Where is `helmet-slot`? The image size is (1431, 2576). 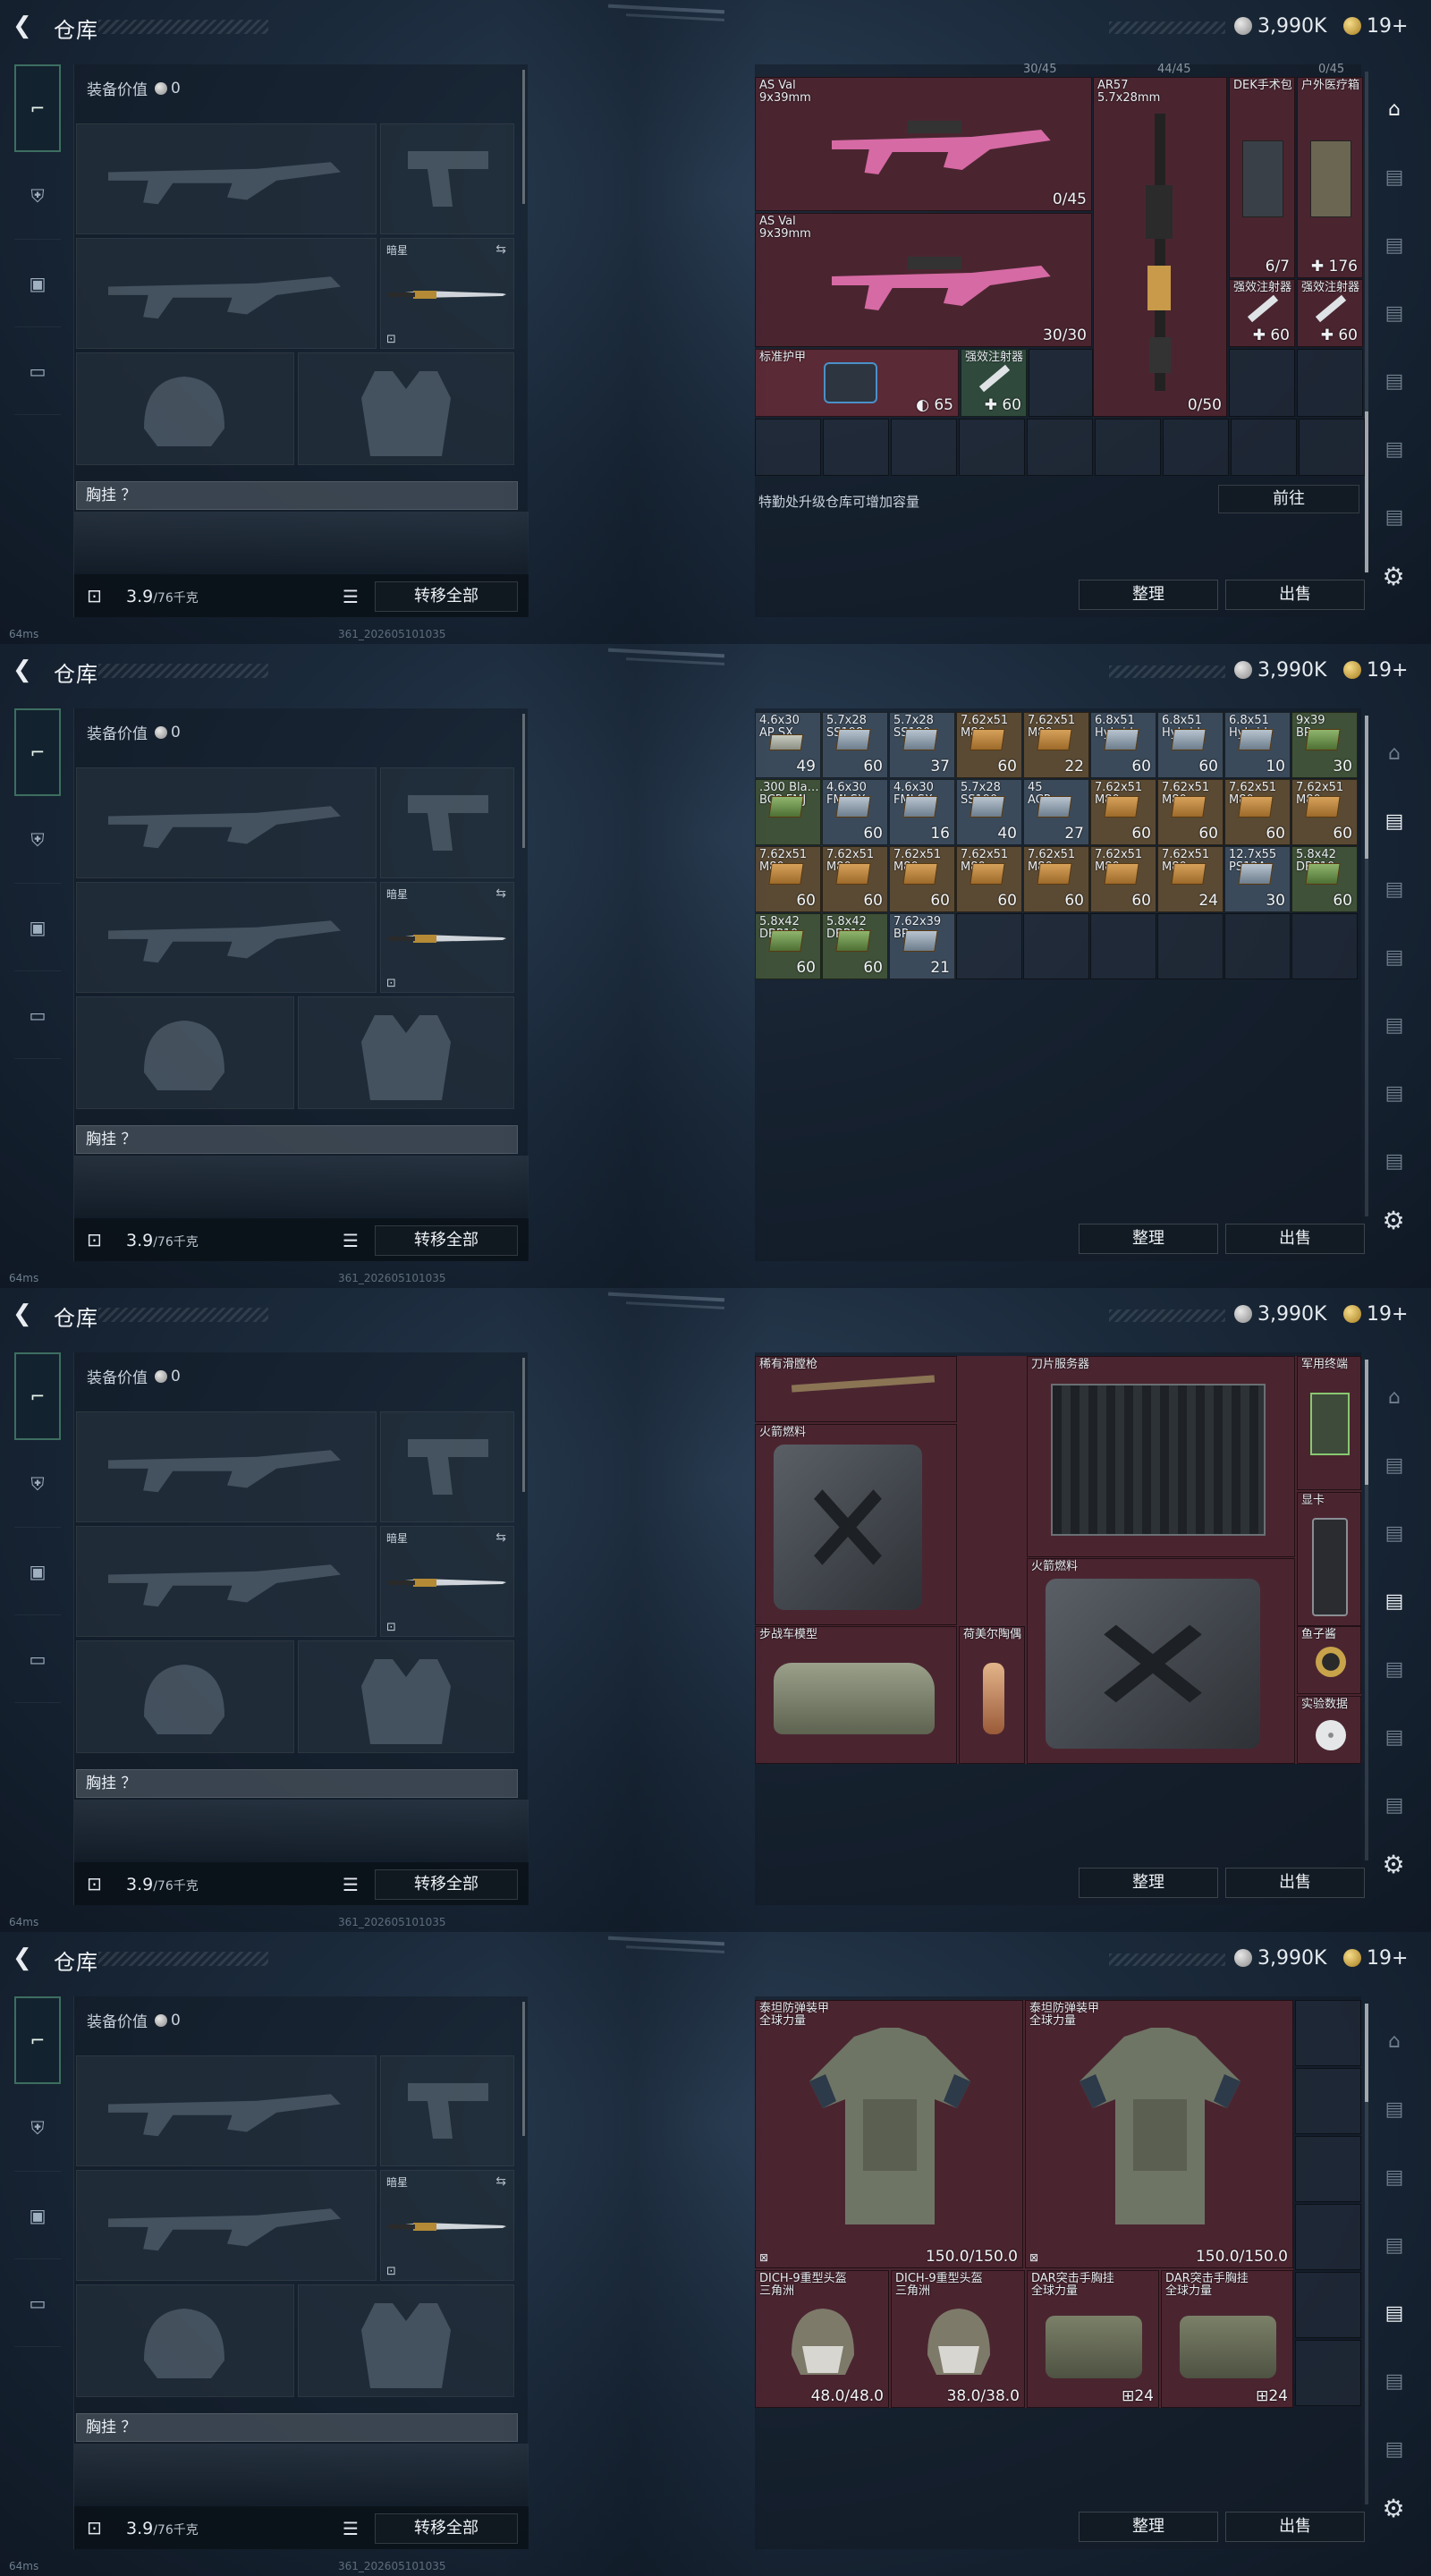
helmet-slot is located at coordinates (185, 1052).